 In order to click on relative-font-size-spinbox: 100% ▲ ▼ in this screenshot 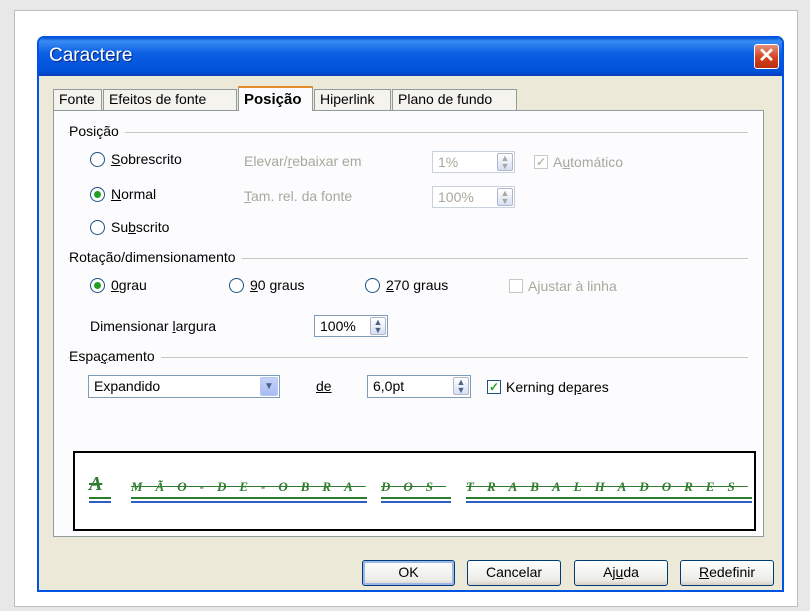, I will do `click(473, 197)`.